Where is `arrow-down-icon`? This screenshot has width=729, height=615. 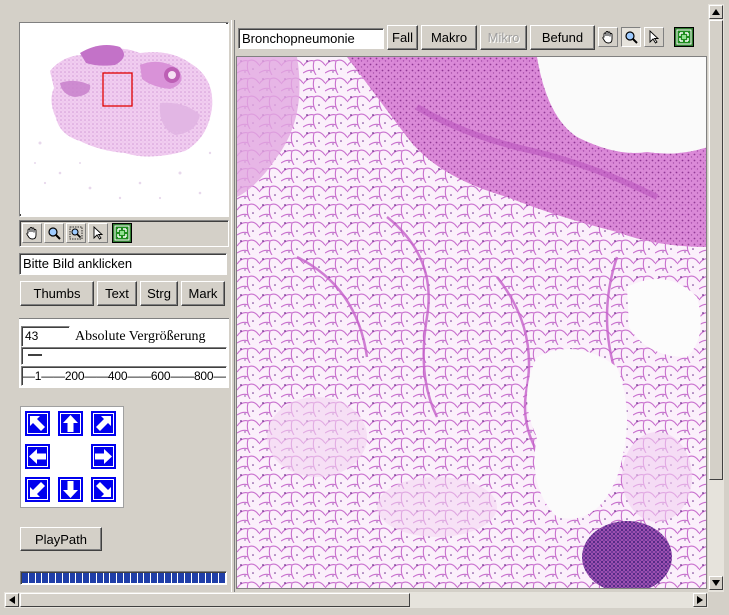 arrow-down-icon is located at coordinates (70, 489).